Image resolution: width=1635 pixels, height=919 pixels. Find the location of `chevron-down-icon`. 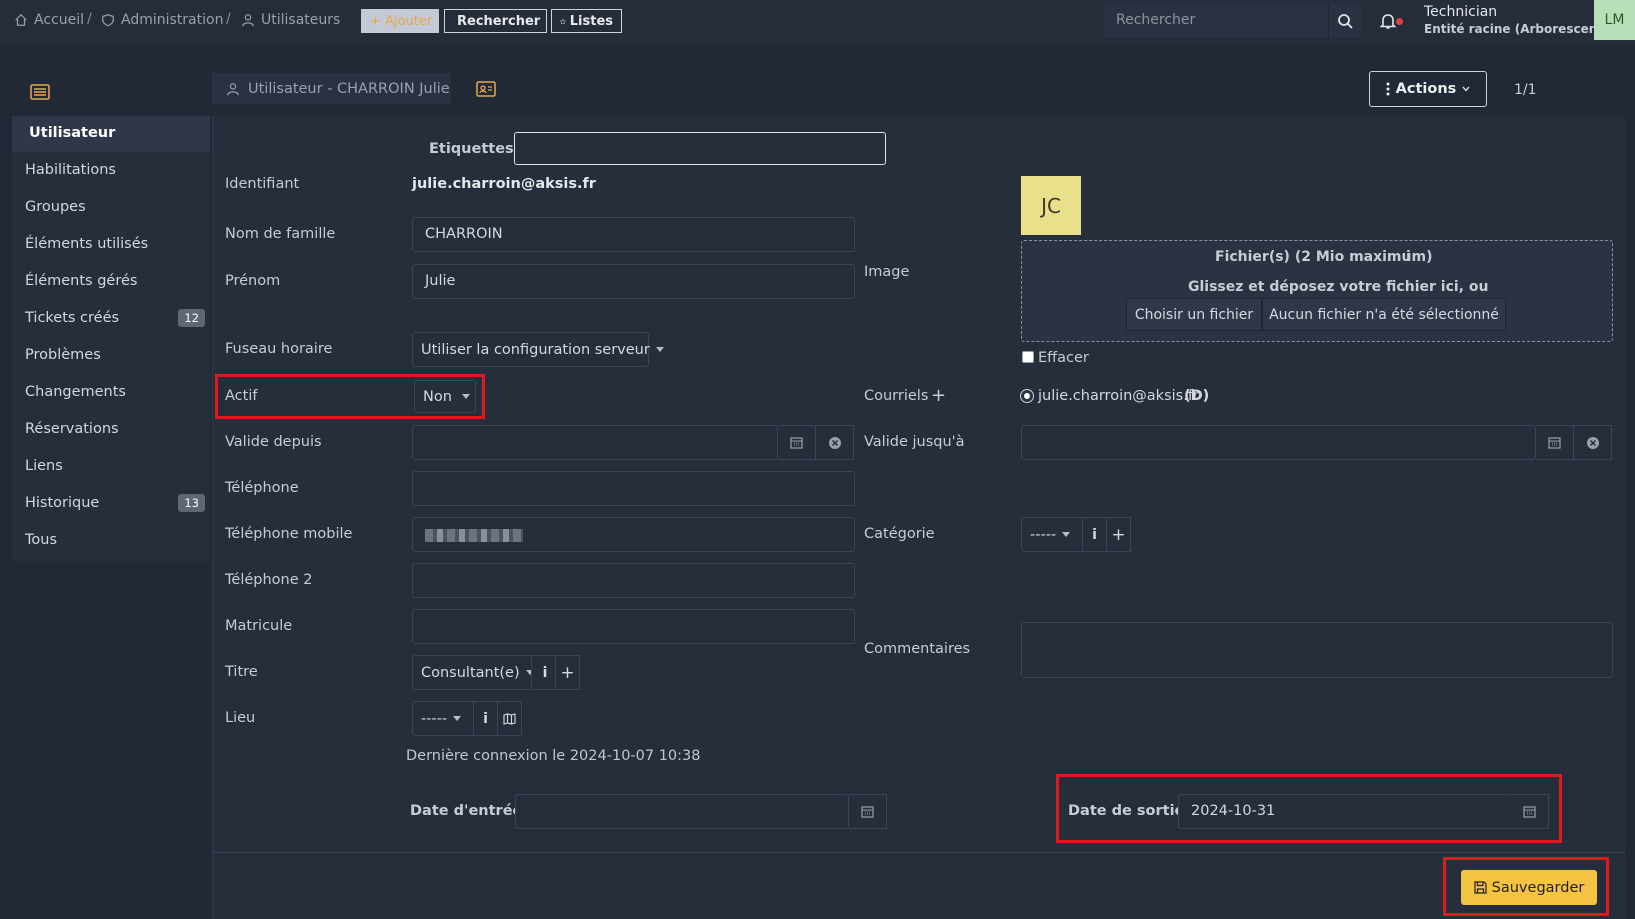

chevron-down-icon is located at coordinates (1466, 89).